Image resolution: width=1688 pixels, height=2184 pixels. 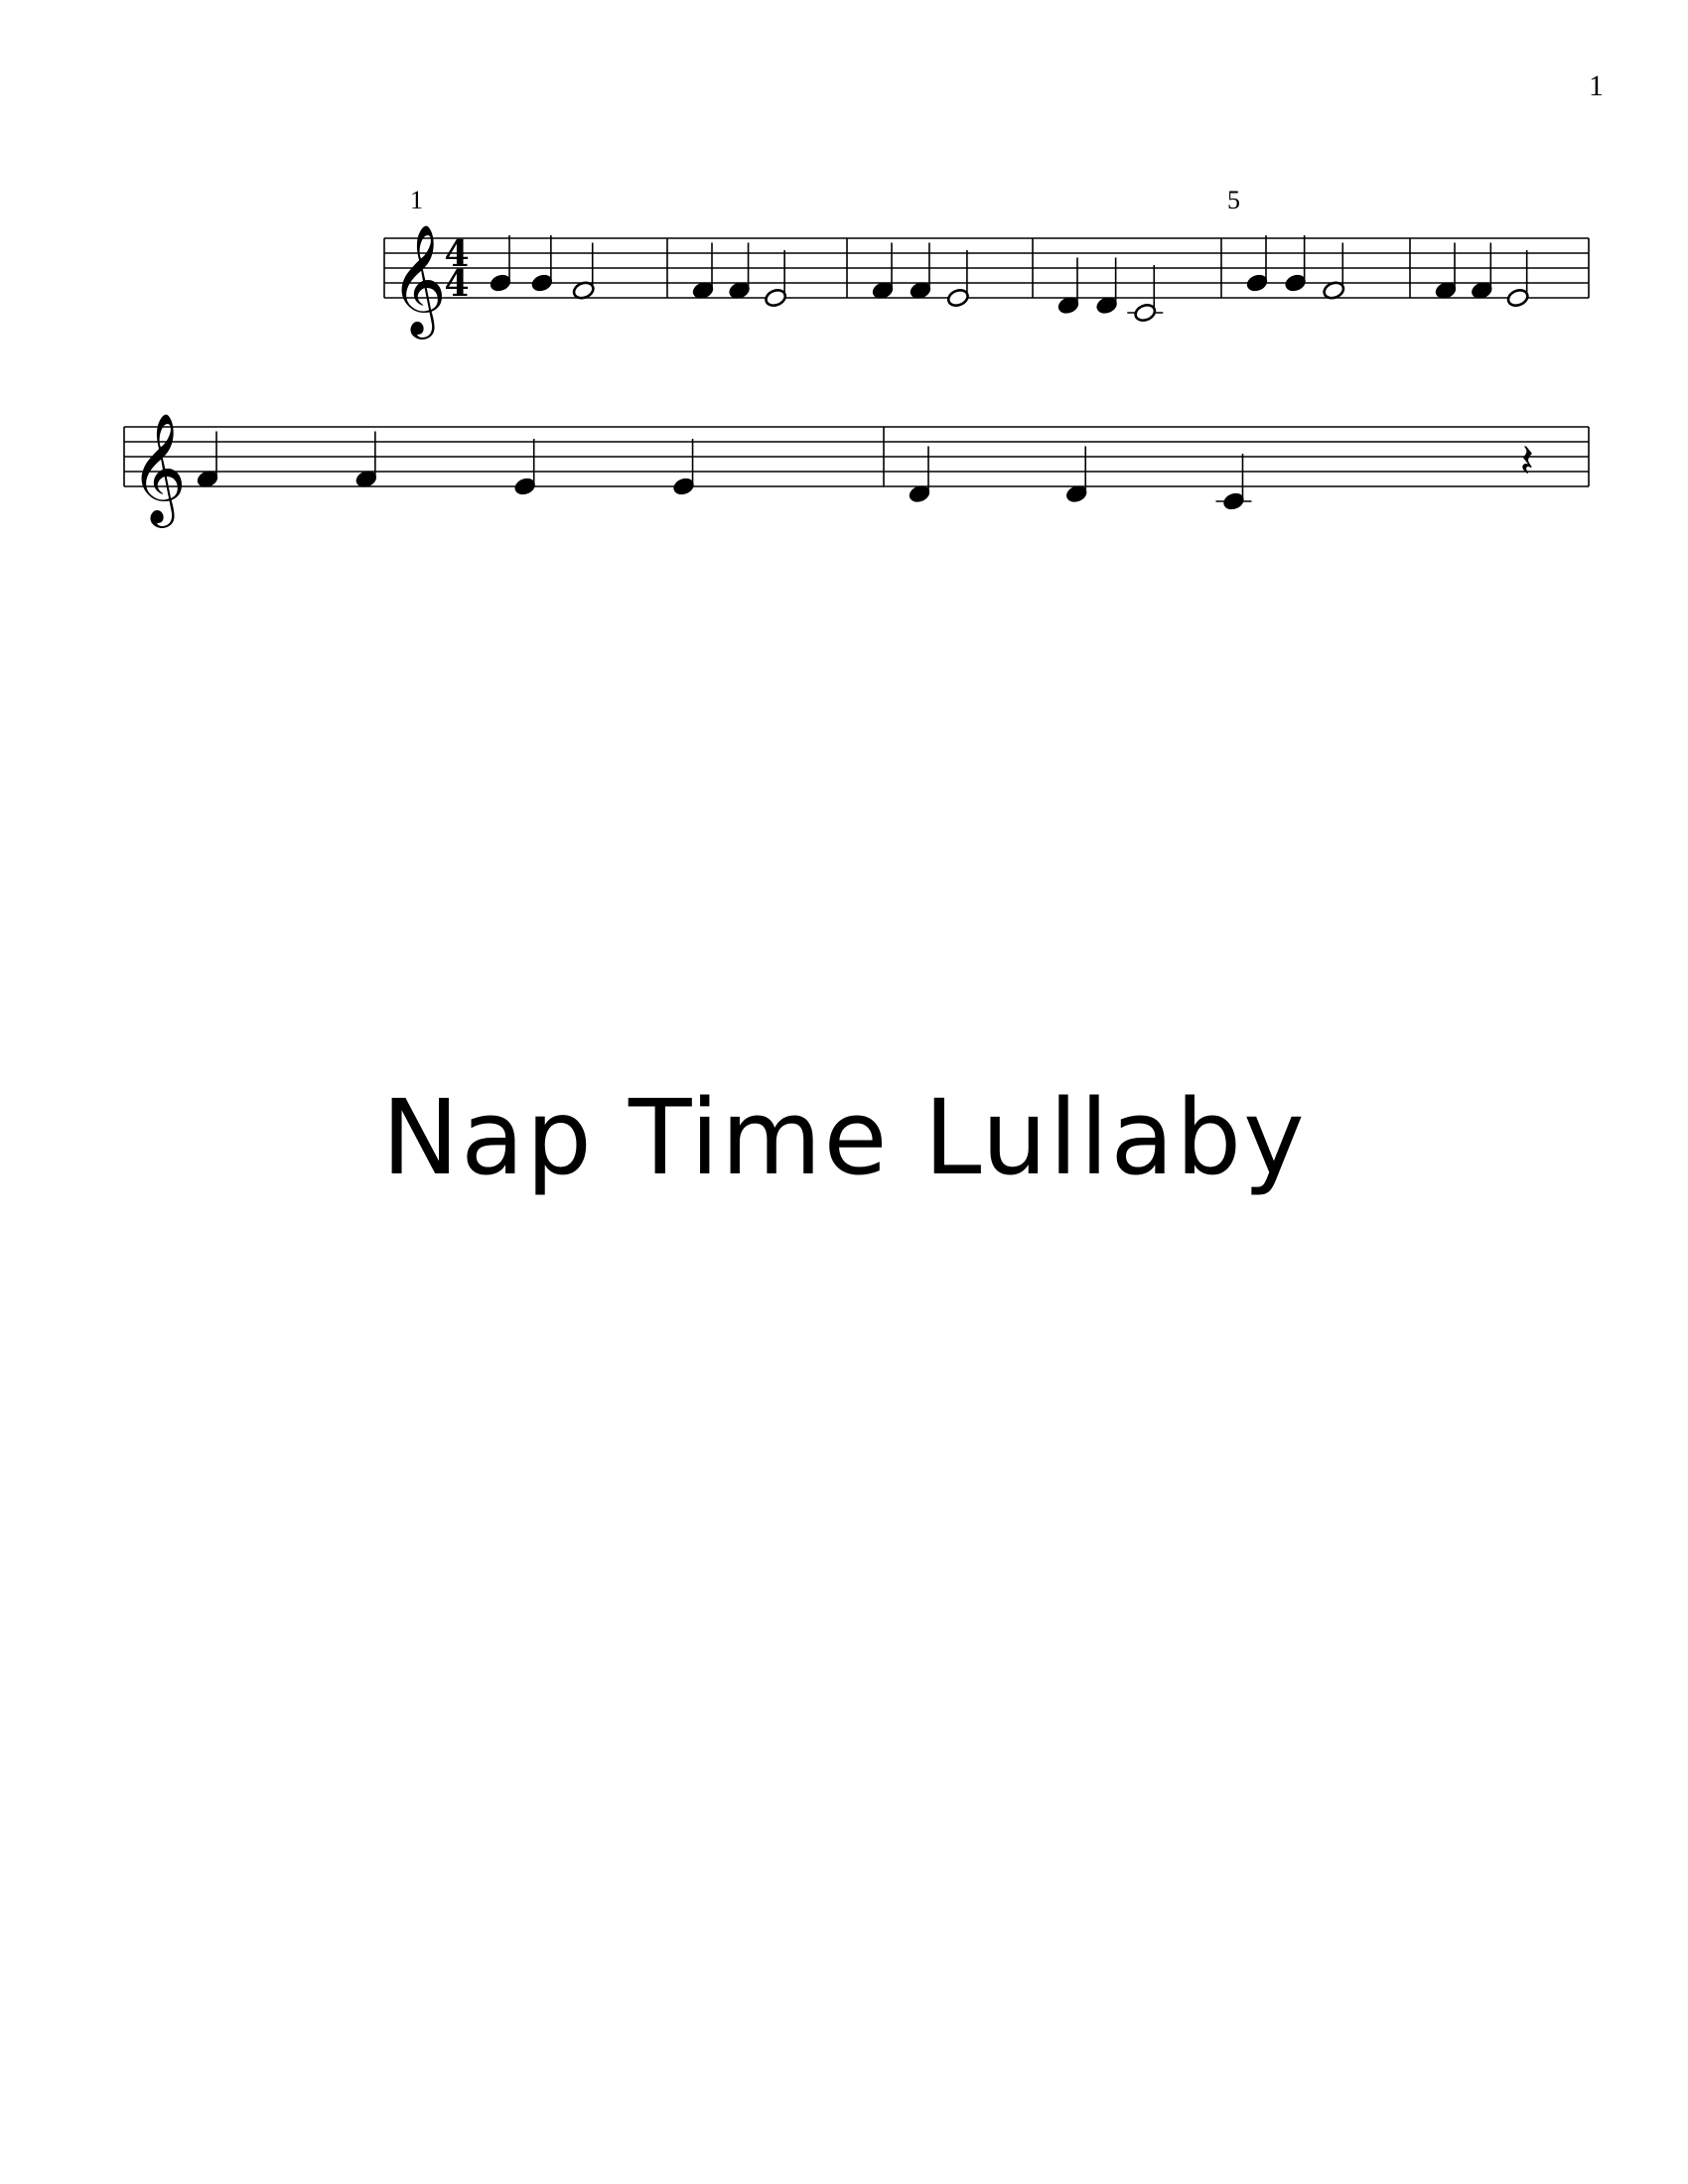 What do you see at coordinates (416, 200) in the screenshot?
I see `measure-number: 1` at bounding box center [416, 200].